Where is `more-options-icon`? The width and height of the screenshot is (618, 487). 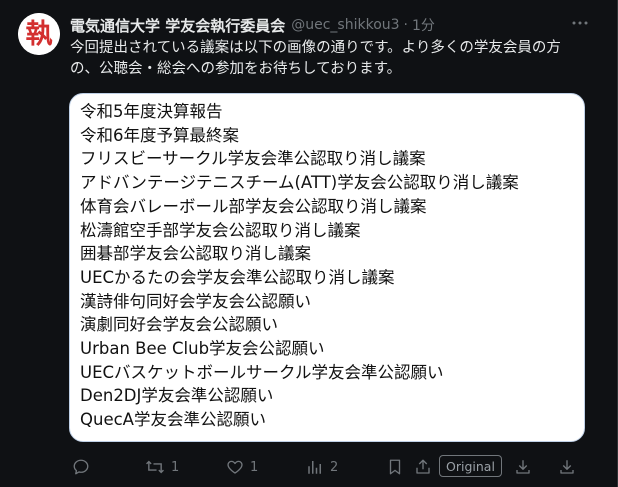
more-options-icon is located at coordinates (580, 23).